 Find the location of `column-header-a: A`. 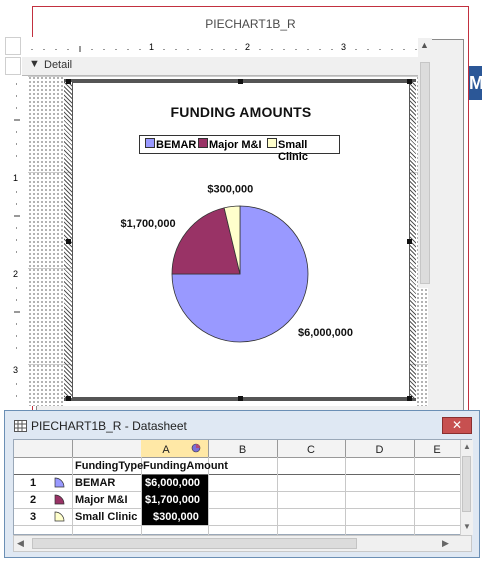

column-header-a: A is located at coordinates (175, 448).